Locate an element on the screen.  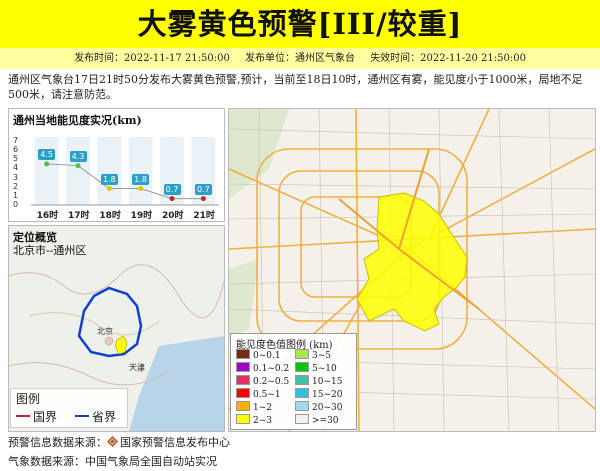
chart-y-tick-label: 6 is located at coordinates (16, 150).